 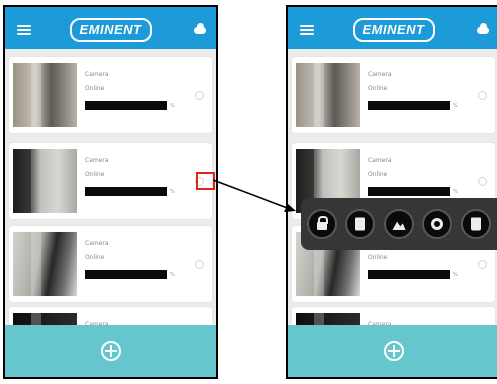 I want to click on lock-icon, so click(x=322, y=223).